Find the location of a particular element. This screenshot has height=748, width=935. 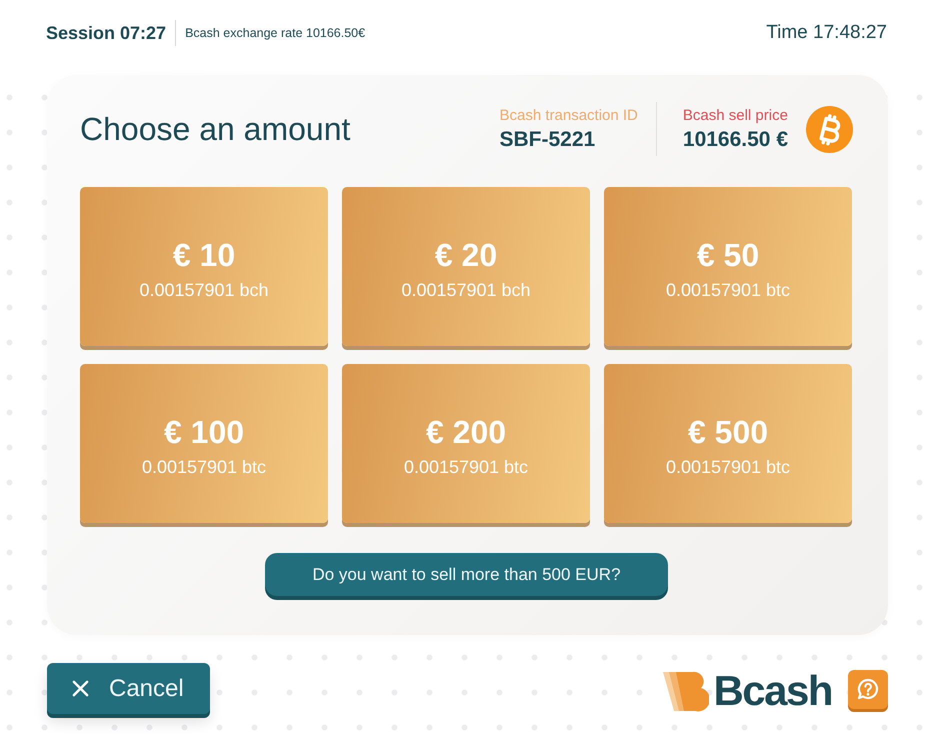

session-timer: Session 07:27 is located at coordinates (106, 33).